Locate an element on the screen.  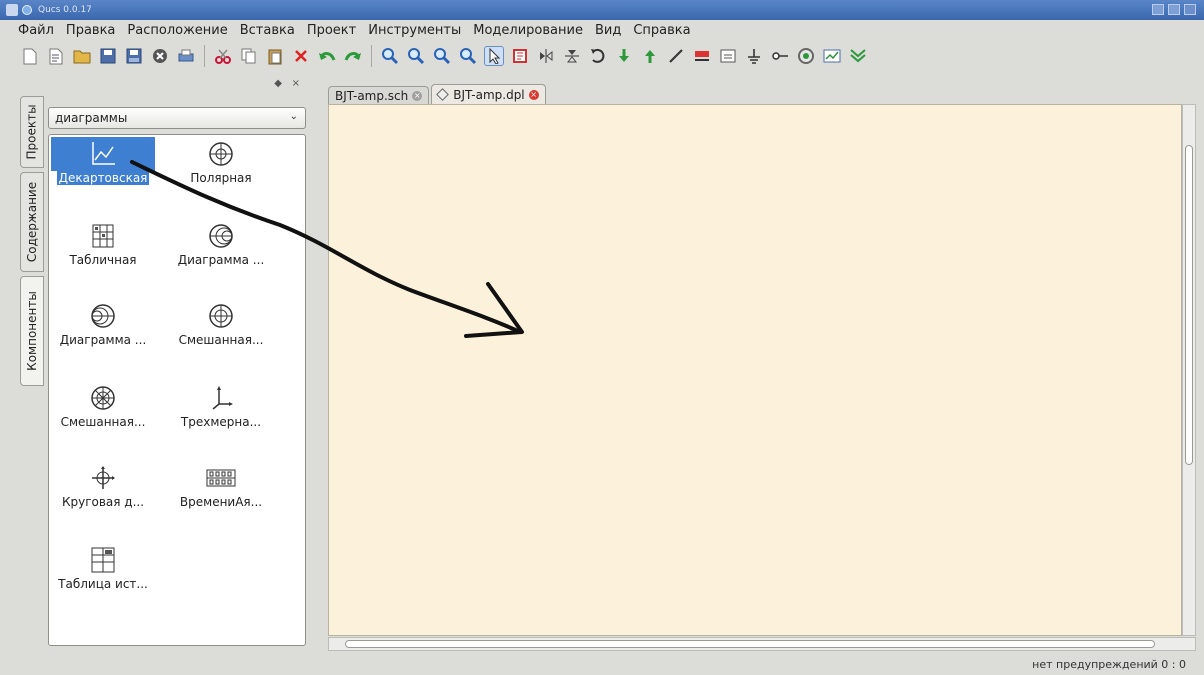
save-icon is located at coordinates (108, 56).